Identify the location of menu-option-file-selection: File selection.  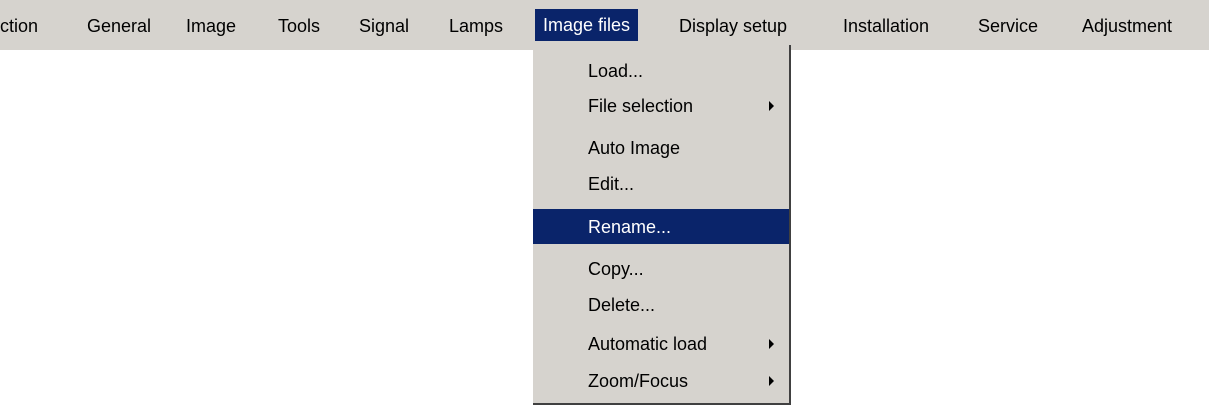
(661, 105).